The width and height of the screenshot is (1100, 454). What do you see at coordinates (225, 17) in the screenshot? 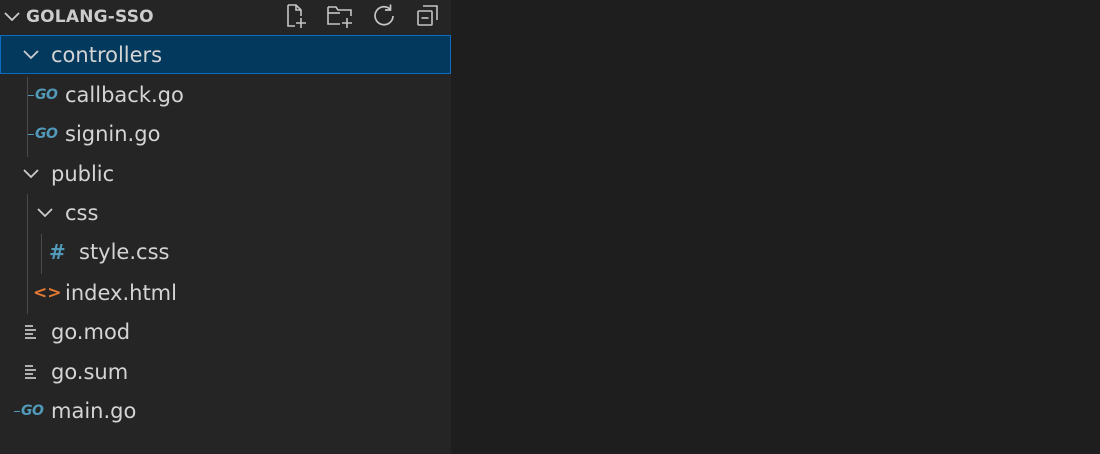
I see `explorer-header: GOLANG-SSO` at bounding box center [225, 17].